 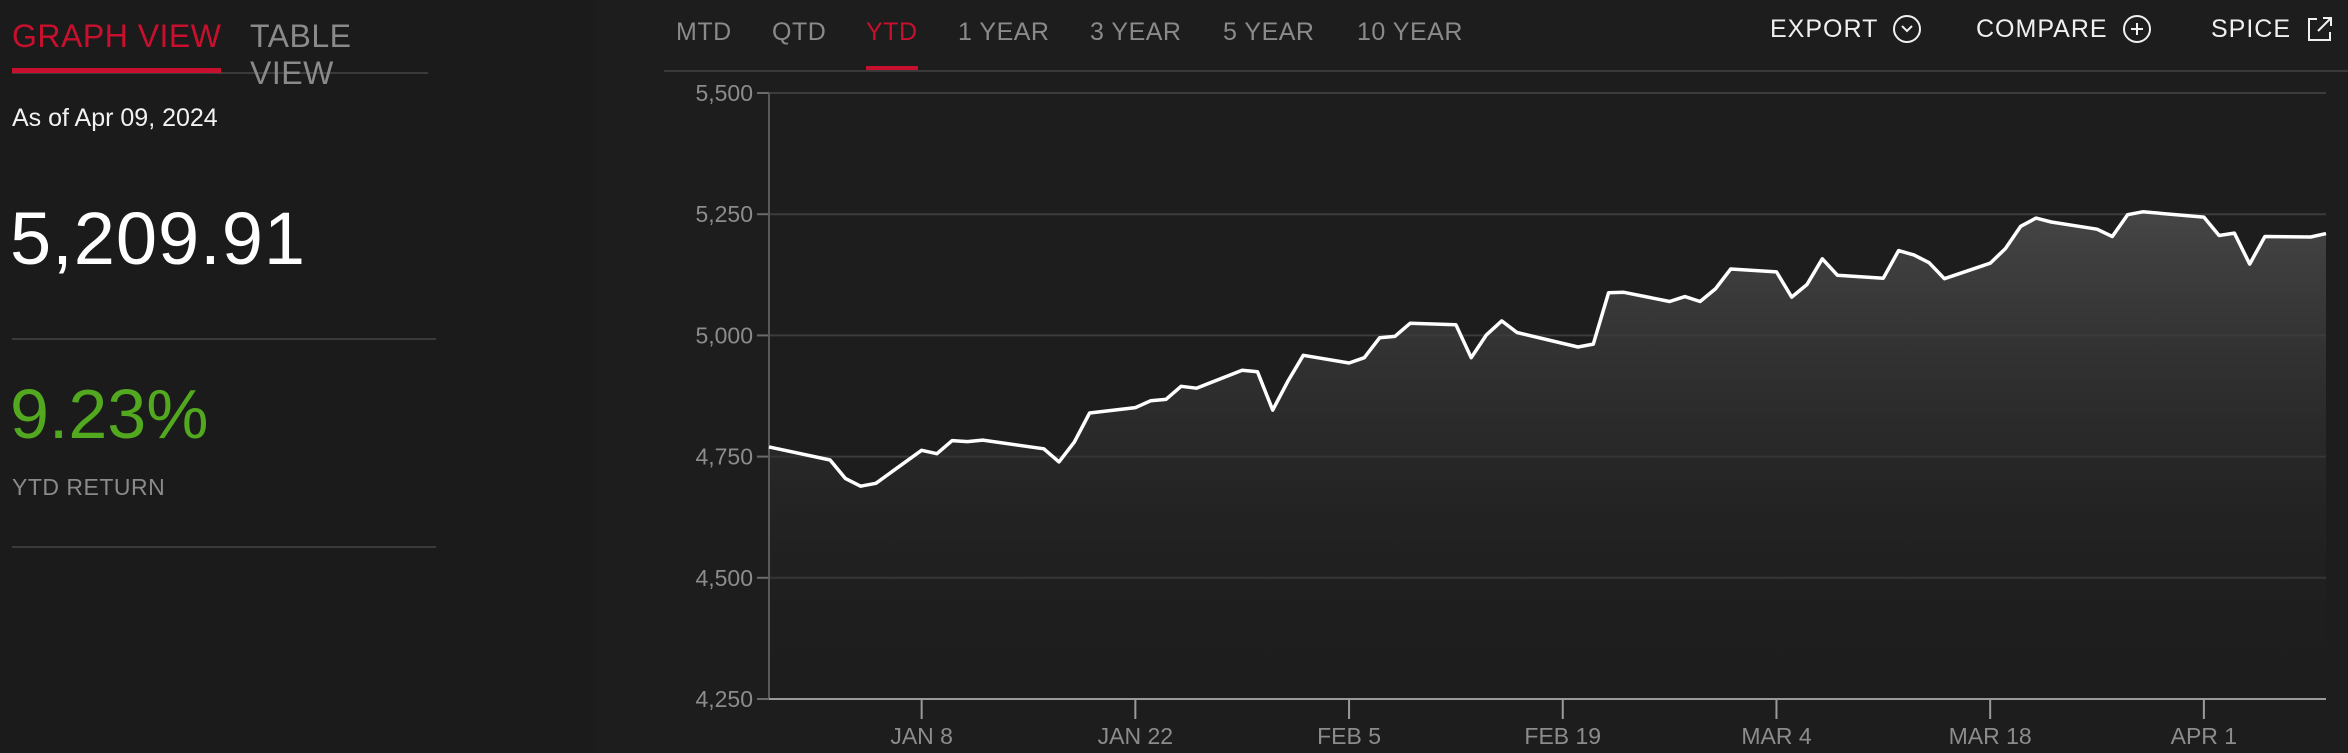 I want to click on export-button: EXPORT, so click(x=1846, y=29).